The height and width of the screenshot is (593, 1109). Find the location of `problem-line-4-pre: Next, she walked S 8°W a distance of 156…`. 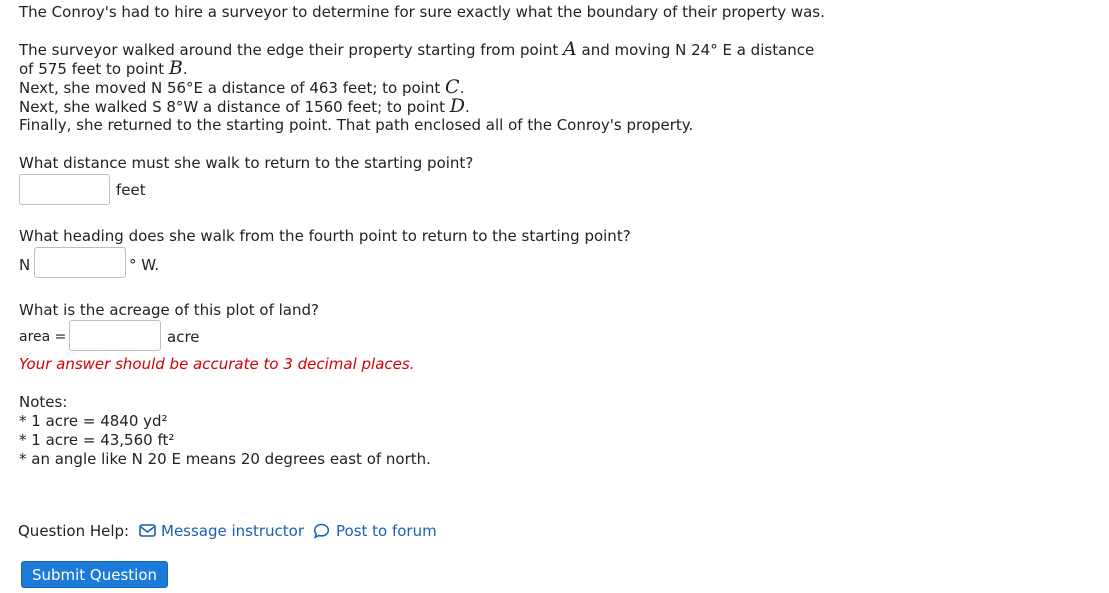

problem-line-4-pre: Next, she walked S 8°W a distance of 156… is located at coordinates (234, 107).